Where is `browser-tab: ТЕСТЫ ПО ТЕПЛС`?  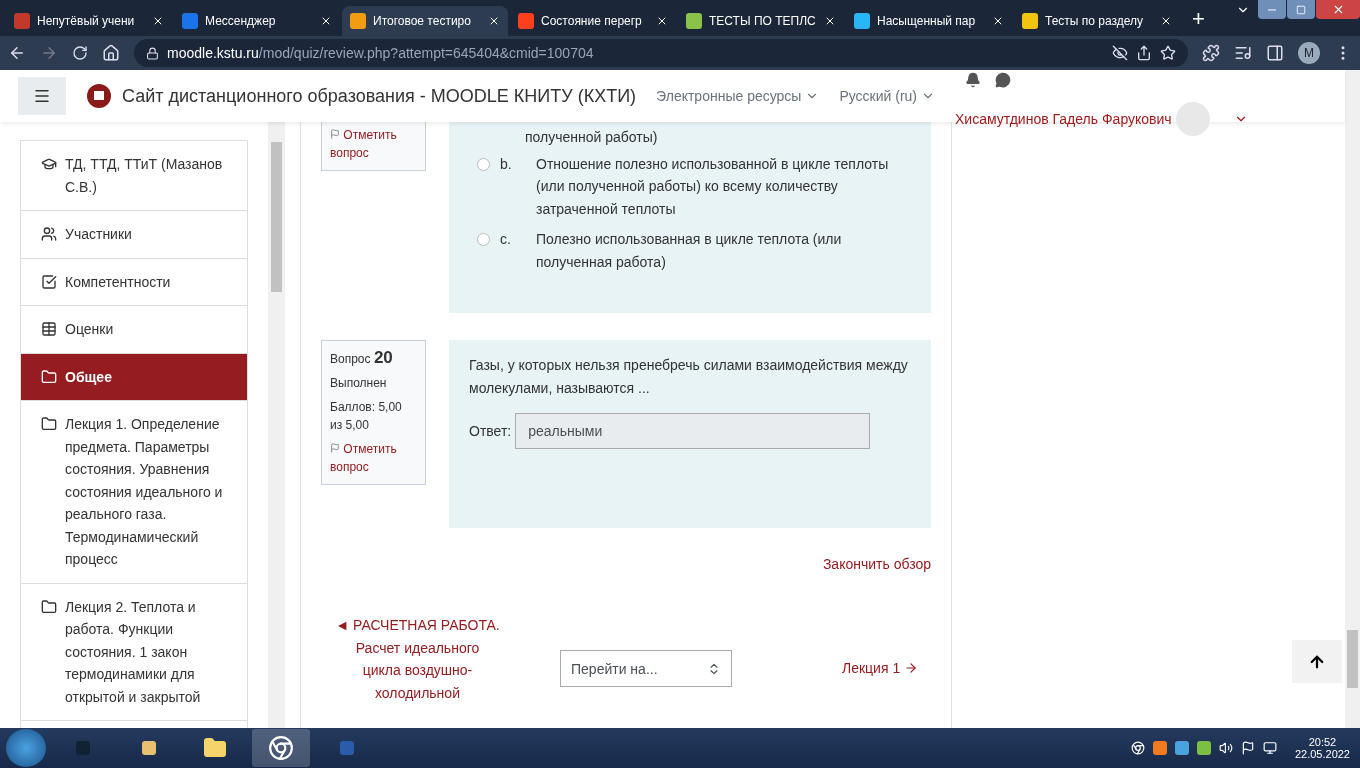
browser-tab: ТЕСТЫ ПО ТЕПЛС is located at coordinates (761, 21).